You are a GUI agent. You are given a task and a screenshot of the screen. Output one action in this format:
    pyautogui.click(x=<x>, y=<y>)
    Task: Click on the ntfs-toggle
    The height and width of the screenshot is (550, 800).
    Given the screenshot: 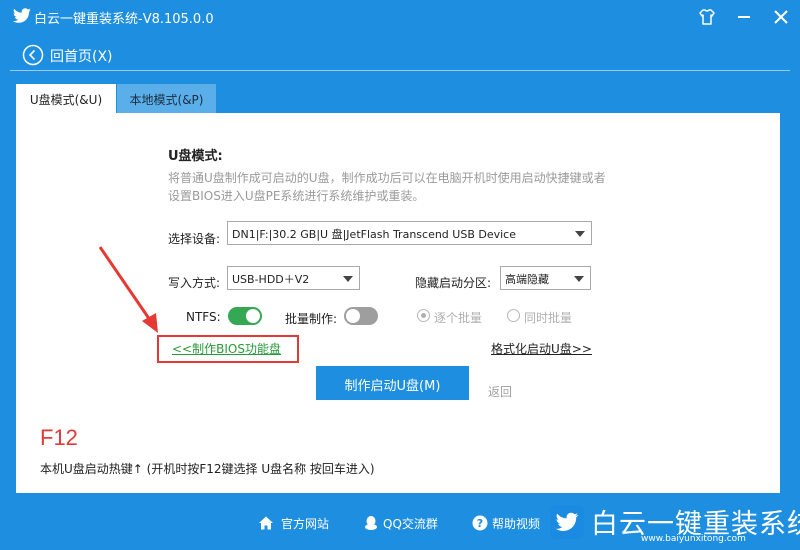 What is the action you would take?
    pyautogui.click(x=245, y=316)
    